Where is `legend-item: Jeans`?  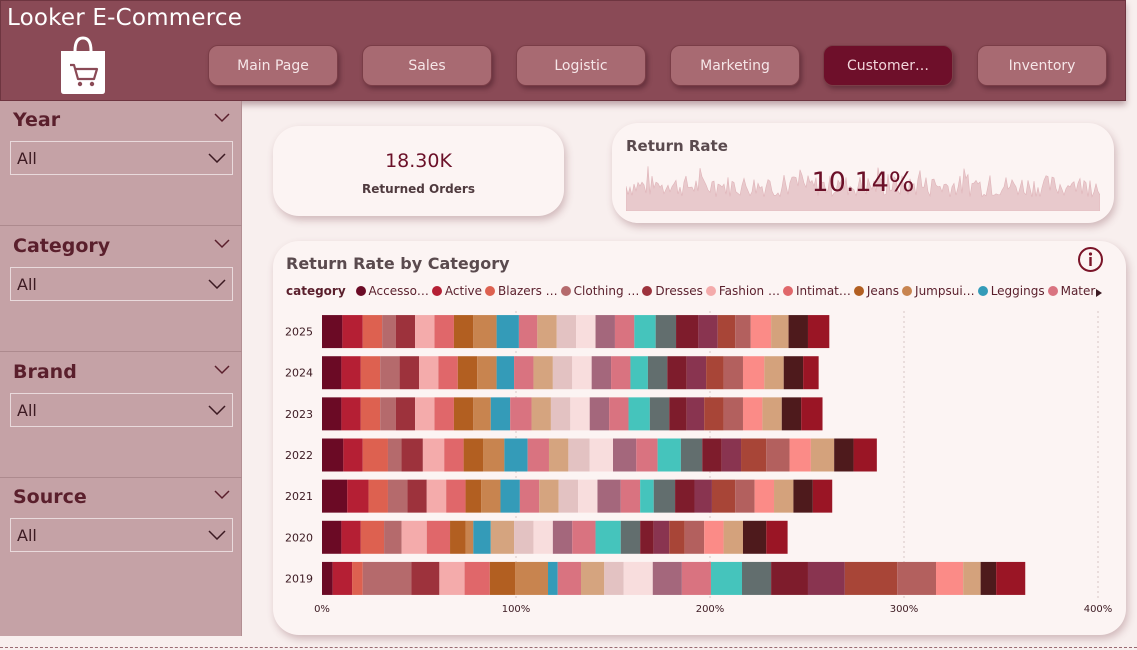 legend-item: Jeans is located at coordinates (876, 291).